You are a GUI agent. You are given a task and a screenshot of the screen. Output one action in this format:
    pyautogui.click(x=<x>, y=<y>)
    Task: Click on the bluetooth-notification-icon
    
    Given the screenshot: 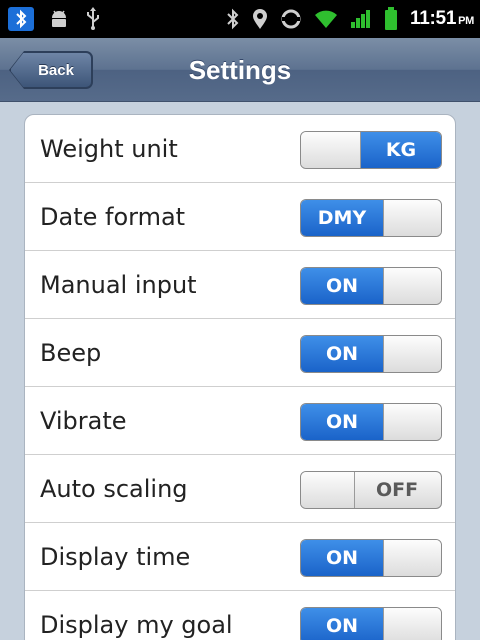 What is the action you would take?
    pyautogui.click(x=21, y=19)
    